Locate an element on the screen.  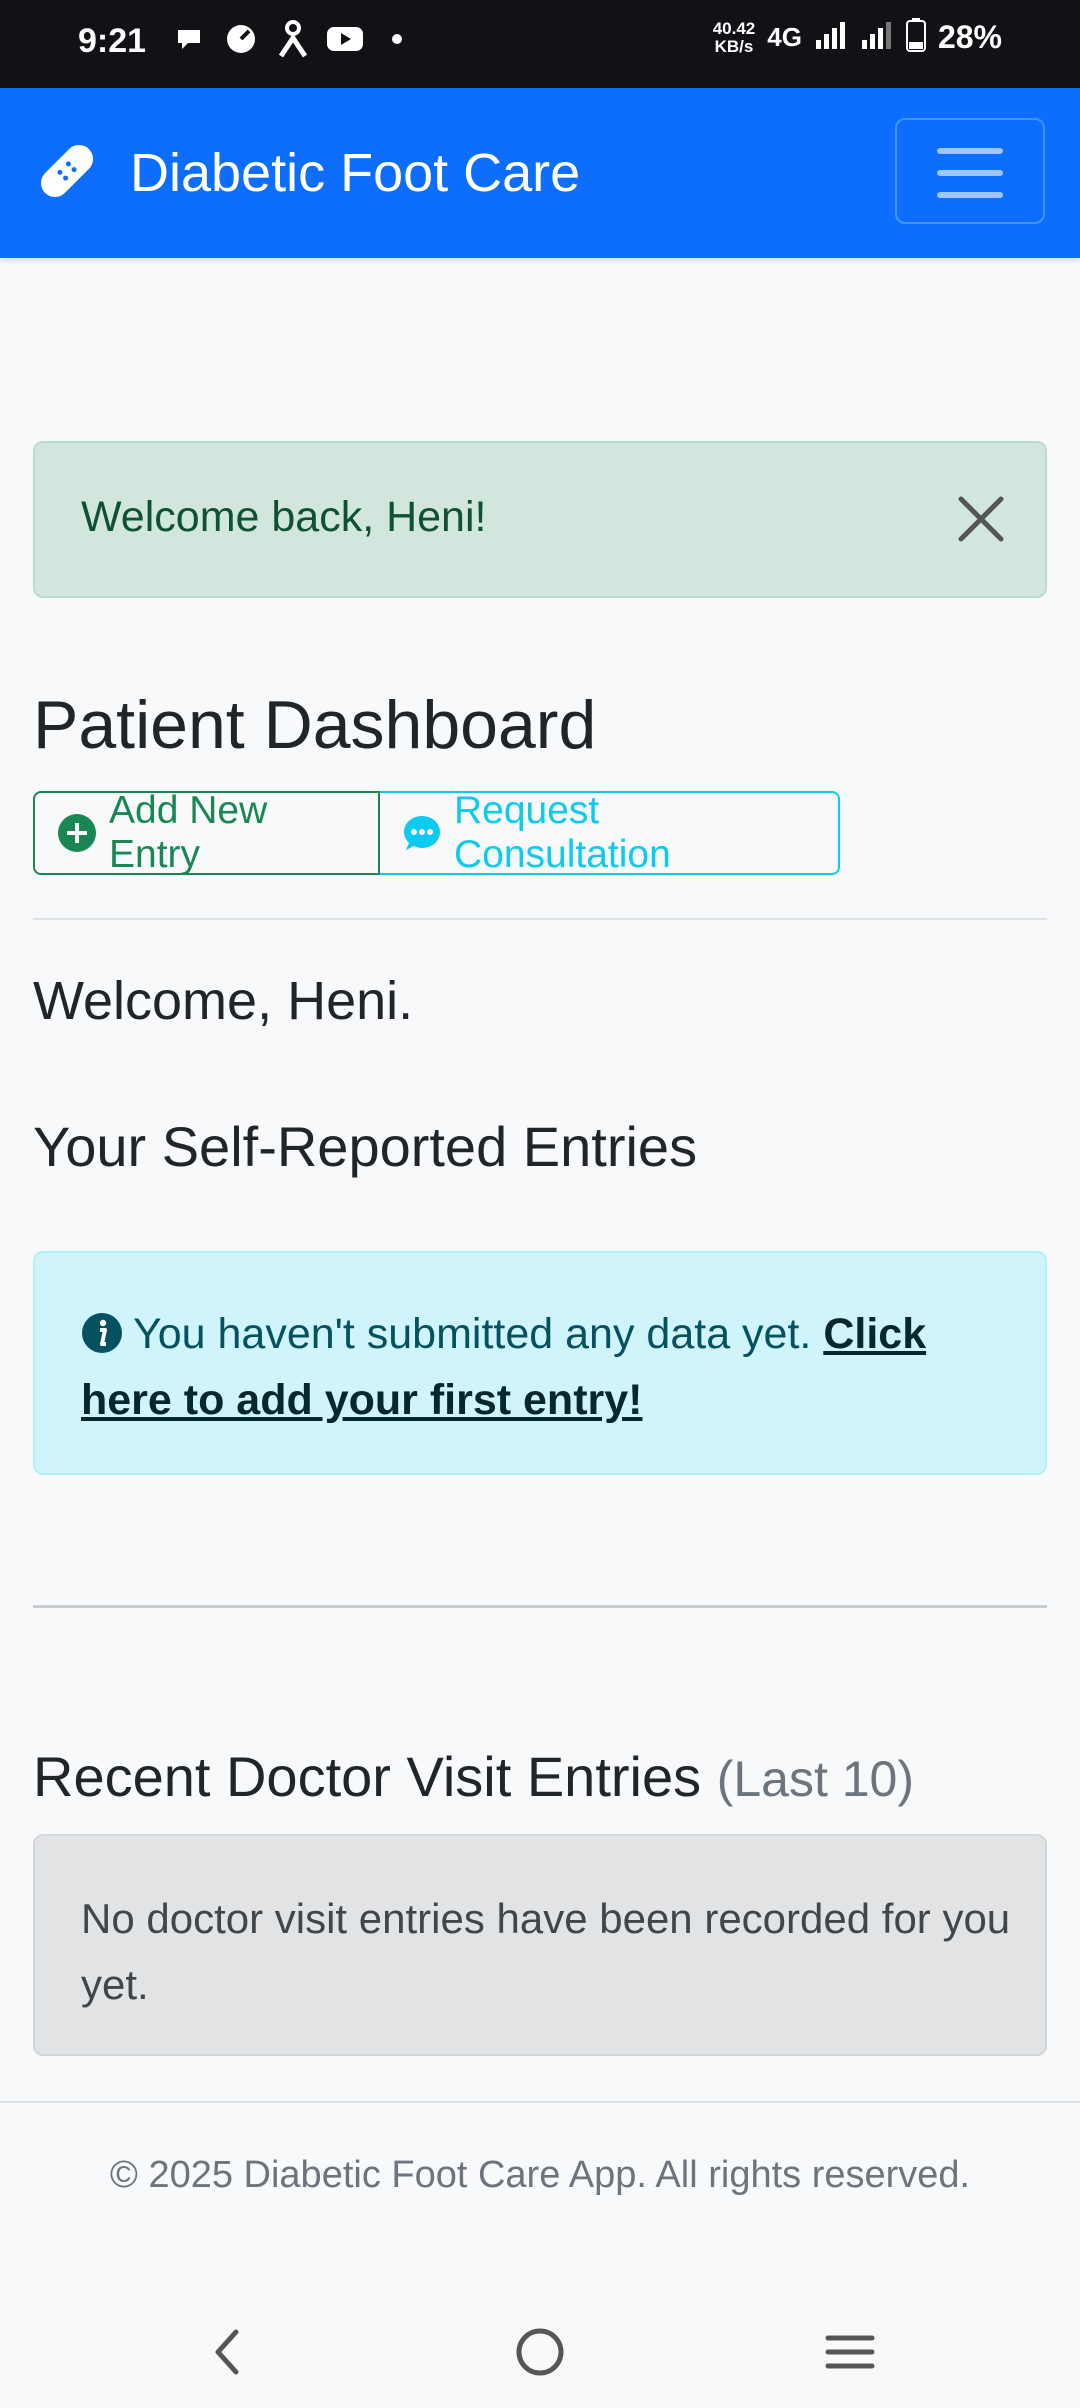
page-title: Patient Dashboard is located at coordinates (315, 725).